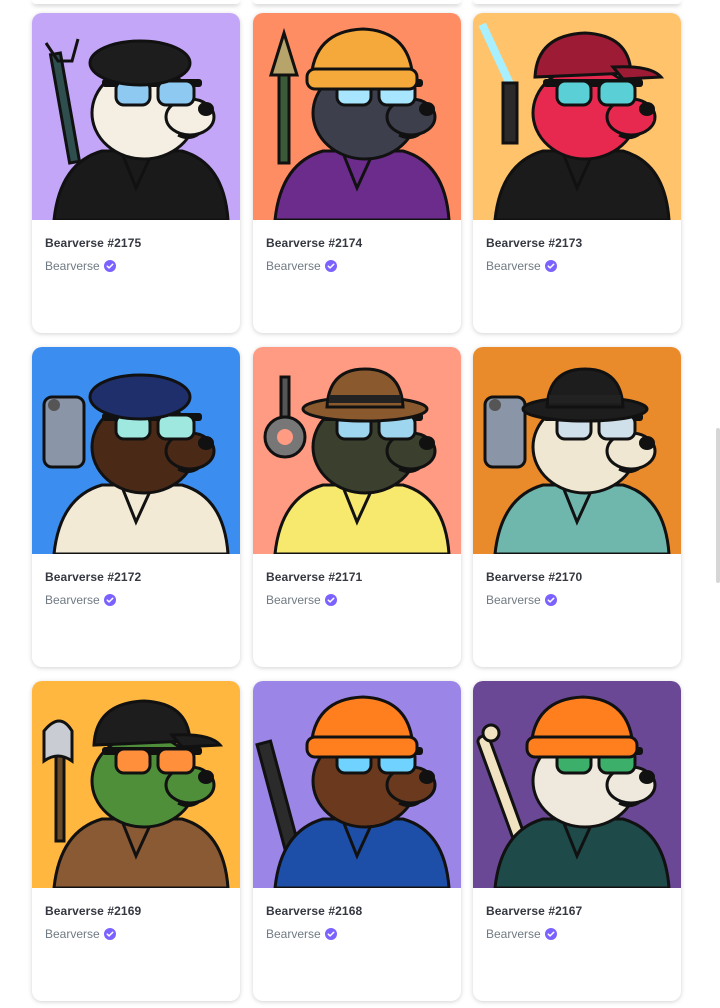 The width and height of the screenshot is (720, 1008). I want to click on nft-card: Bearverse #2174 Bearverse, so click(357, 173).